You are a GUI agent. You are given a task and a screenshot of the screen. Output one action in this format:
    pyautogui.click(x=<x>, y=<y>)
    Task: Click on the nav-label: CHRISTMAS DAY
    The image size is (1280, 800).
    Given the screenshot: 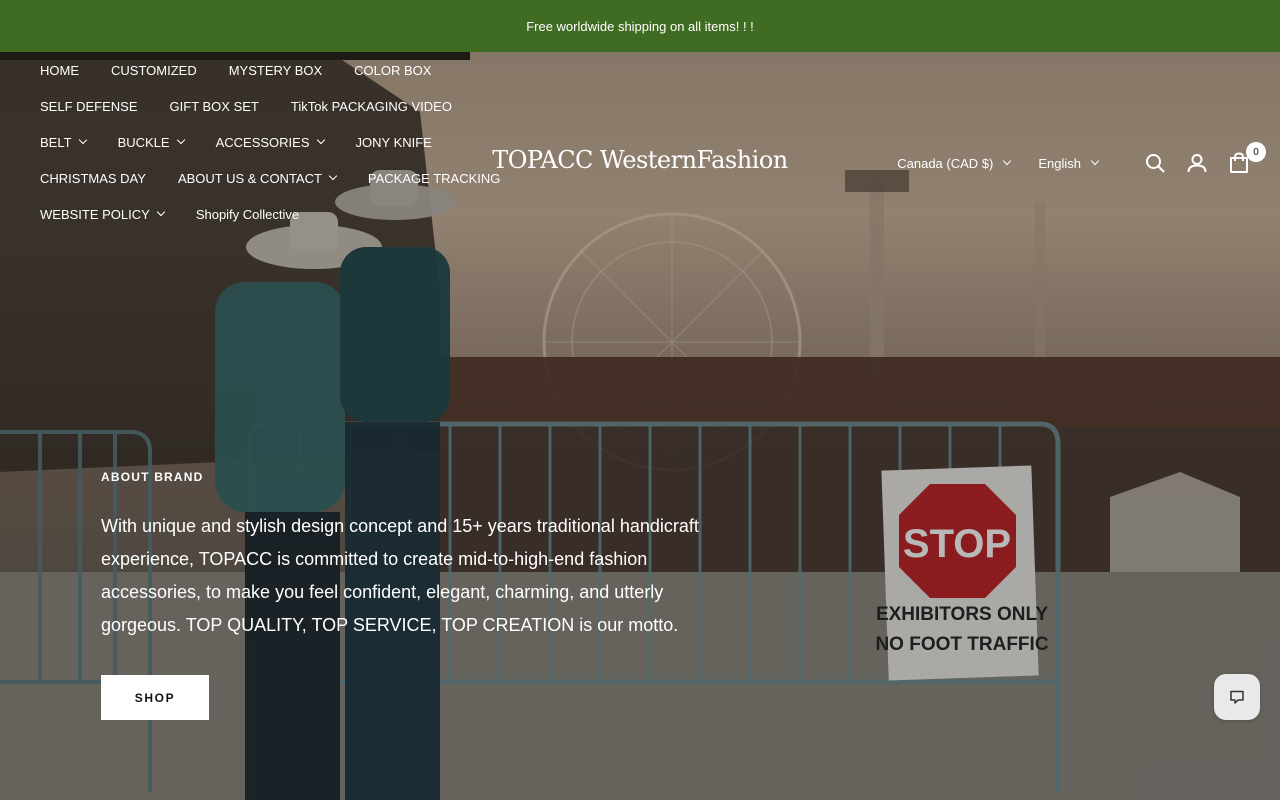 What is the action you would take?
    pyautogui.click(x=93, y=178)
    